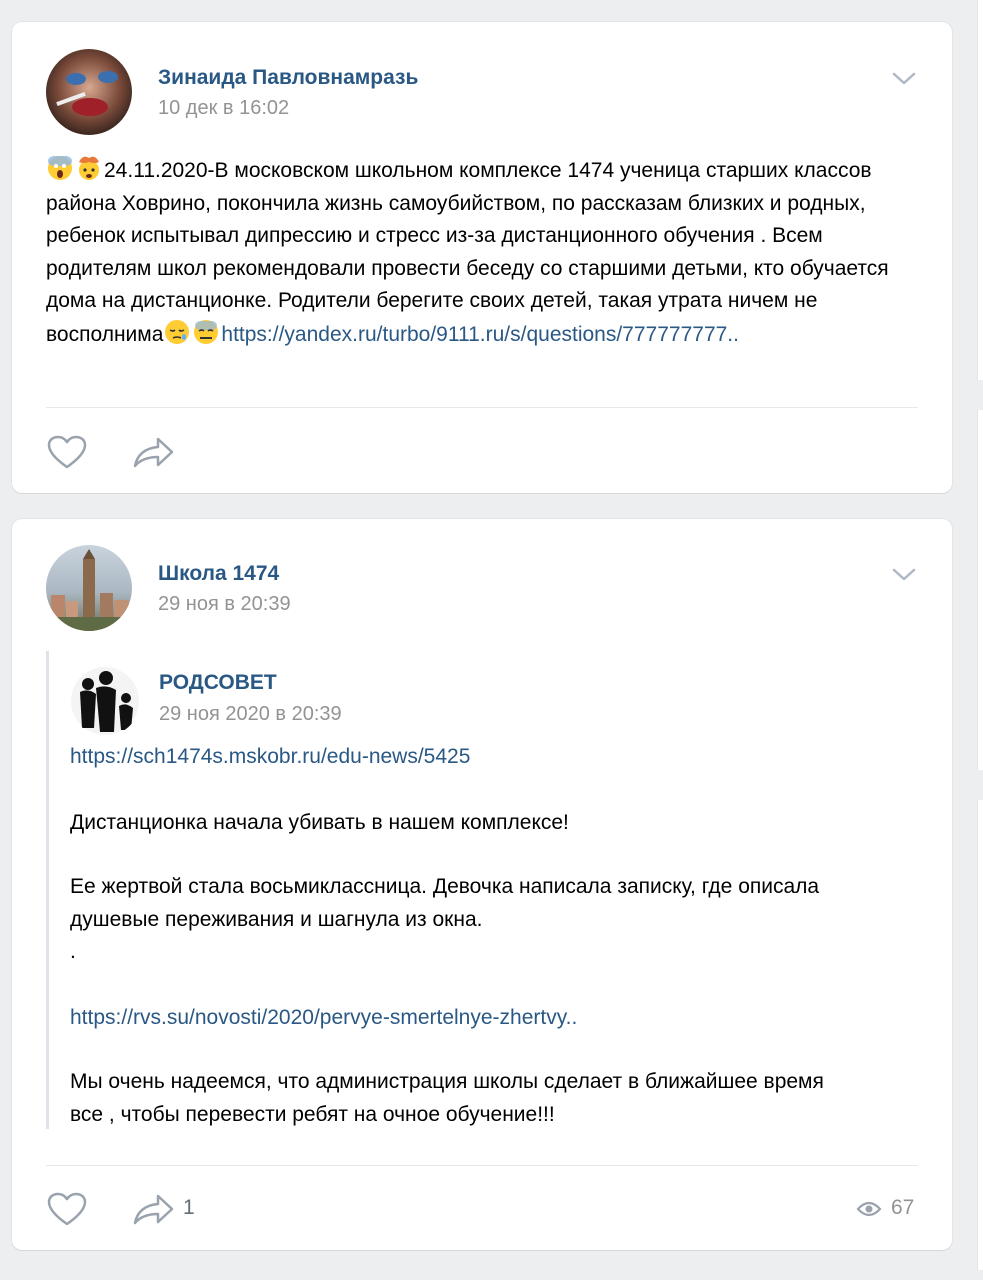 The height and width of the screenshot is (1280, 983). Describe the element at coordinates (105, 701) in the screenshot. I see `repost-author-avatar` at that location.